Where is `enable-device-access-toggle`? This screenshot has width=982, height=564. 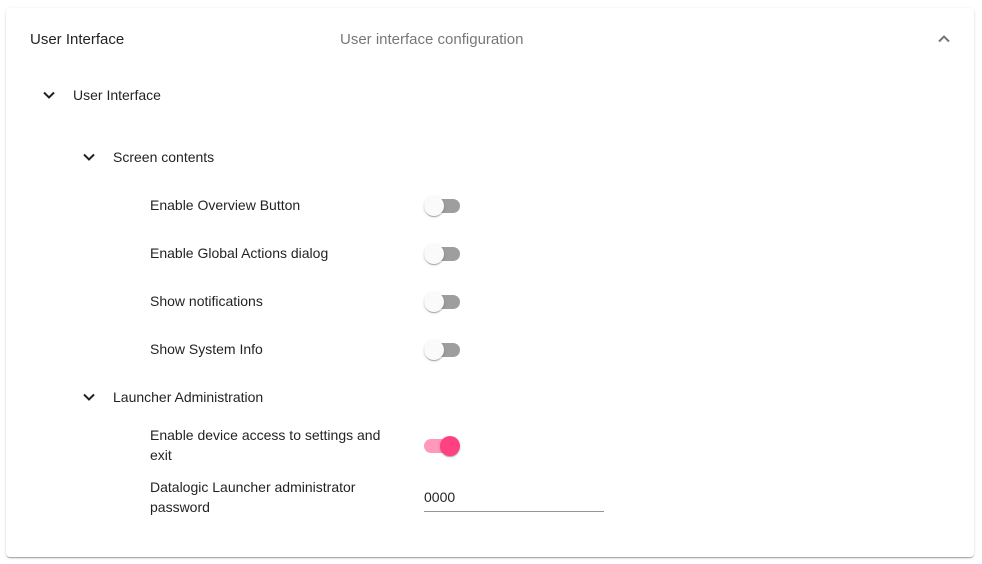
enable-device-access-toggle is located at coordinates (442, 446).